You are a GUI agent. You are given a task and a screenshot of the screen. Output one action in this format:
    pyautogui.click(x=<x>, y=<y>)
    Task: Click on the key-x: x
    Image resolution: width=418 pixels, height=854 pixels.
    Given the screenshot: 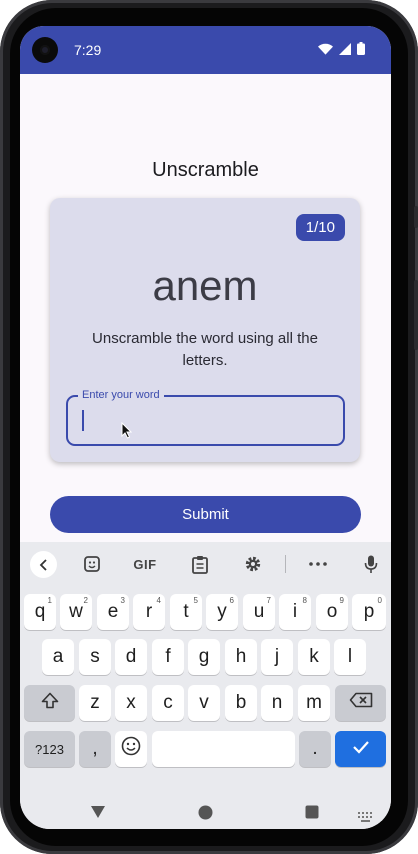 What is the action you would take?
    pyautogui.click(x=131, y=703)
    